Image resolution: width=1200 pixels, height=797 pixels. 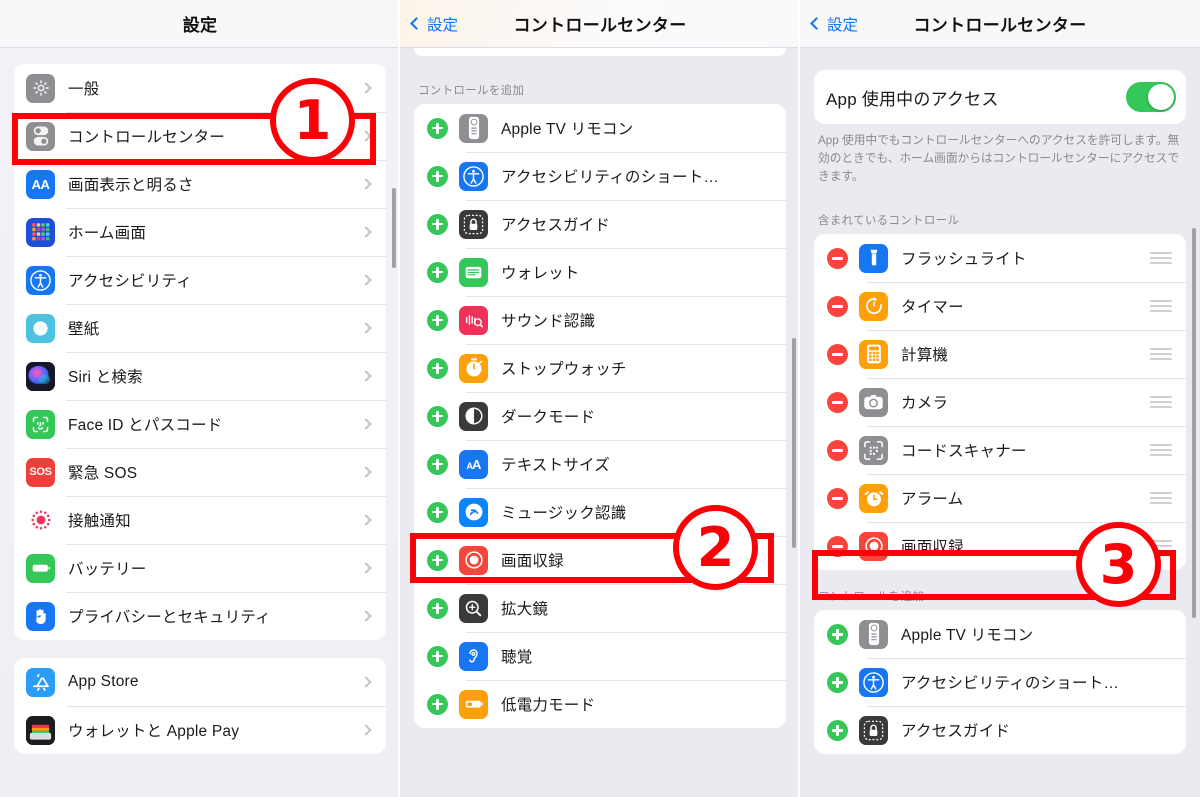 What do you see at coordinates (600, 608) in the screenshot?
I see `table-row: 拡大鏡` at bounding box center [600, 608].